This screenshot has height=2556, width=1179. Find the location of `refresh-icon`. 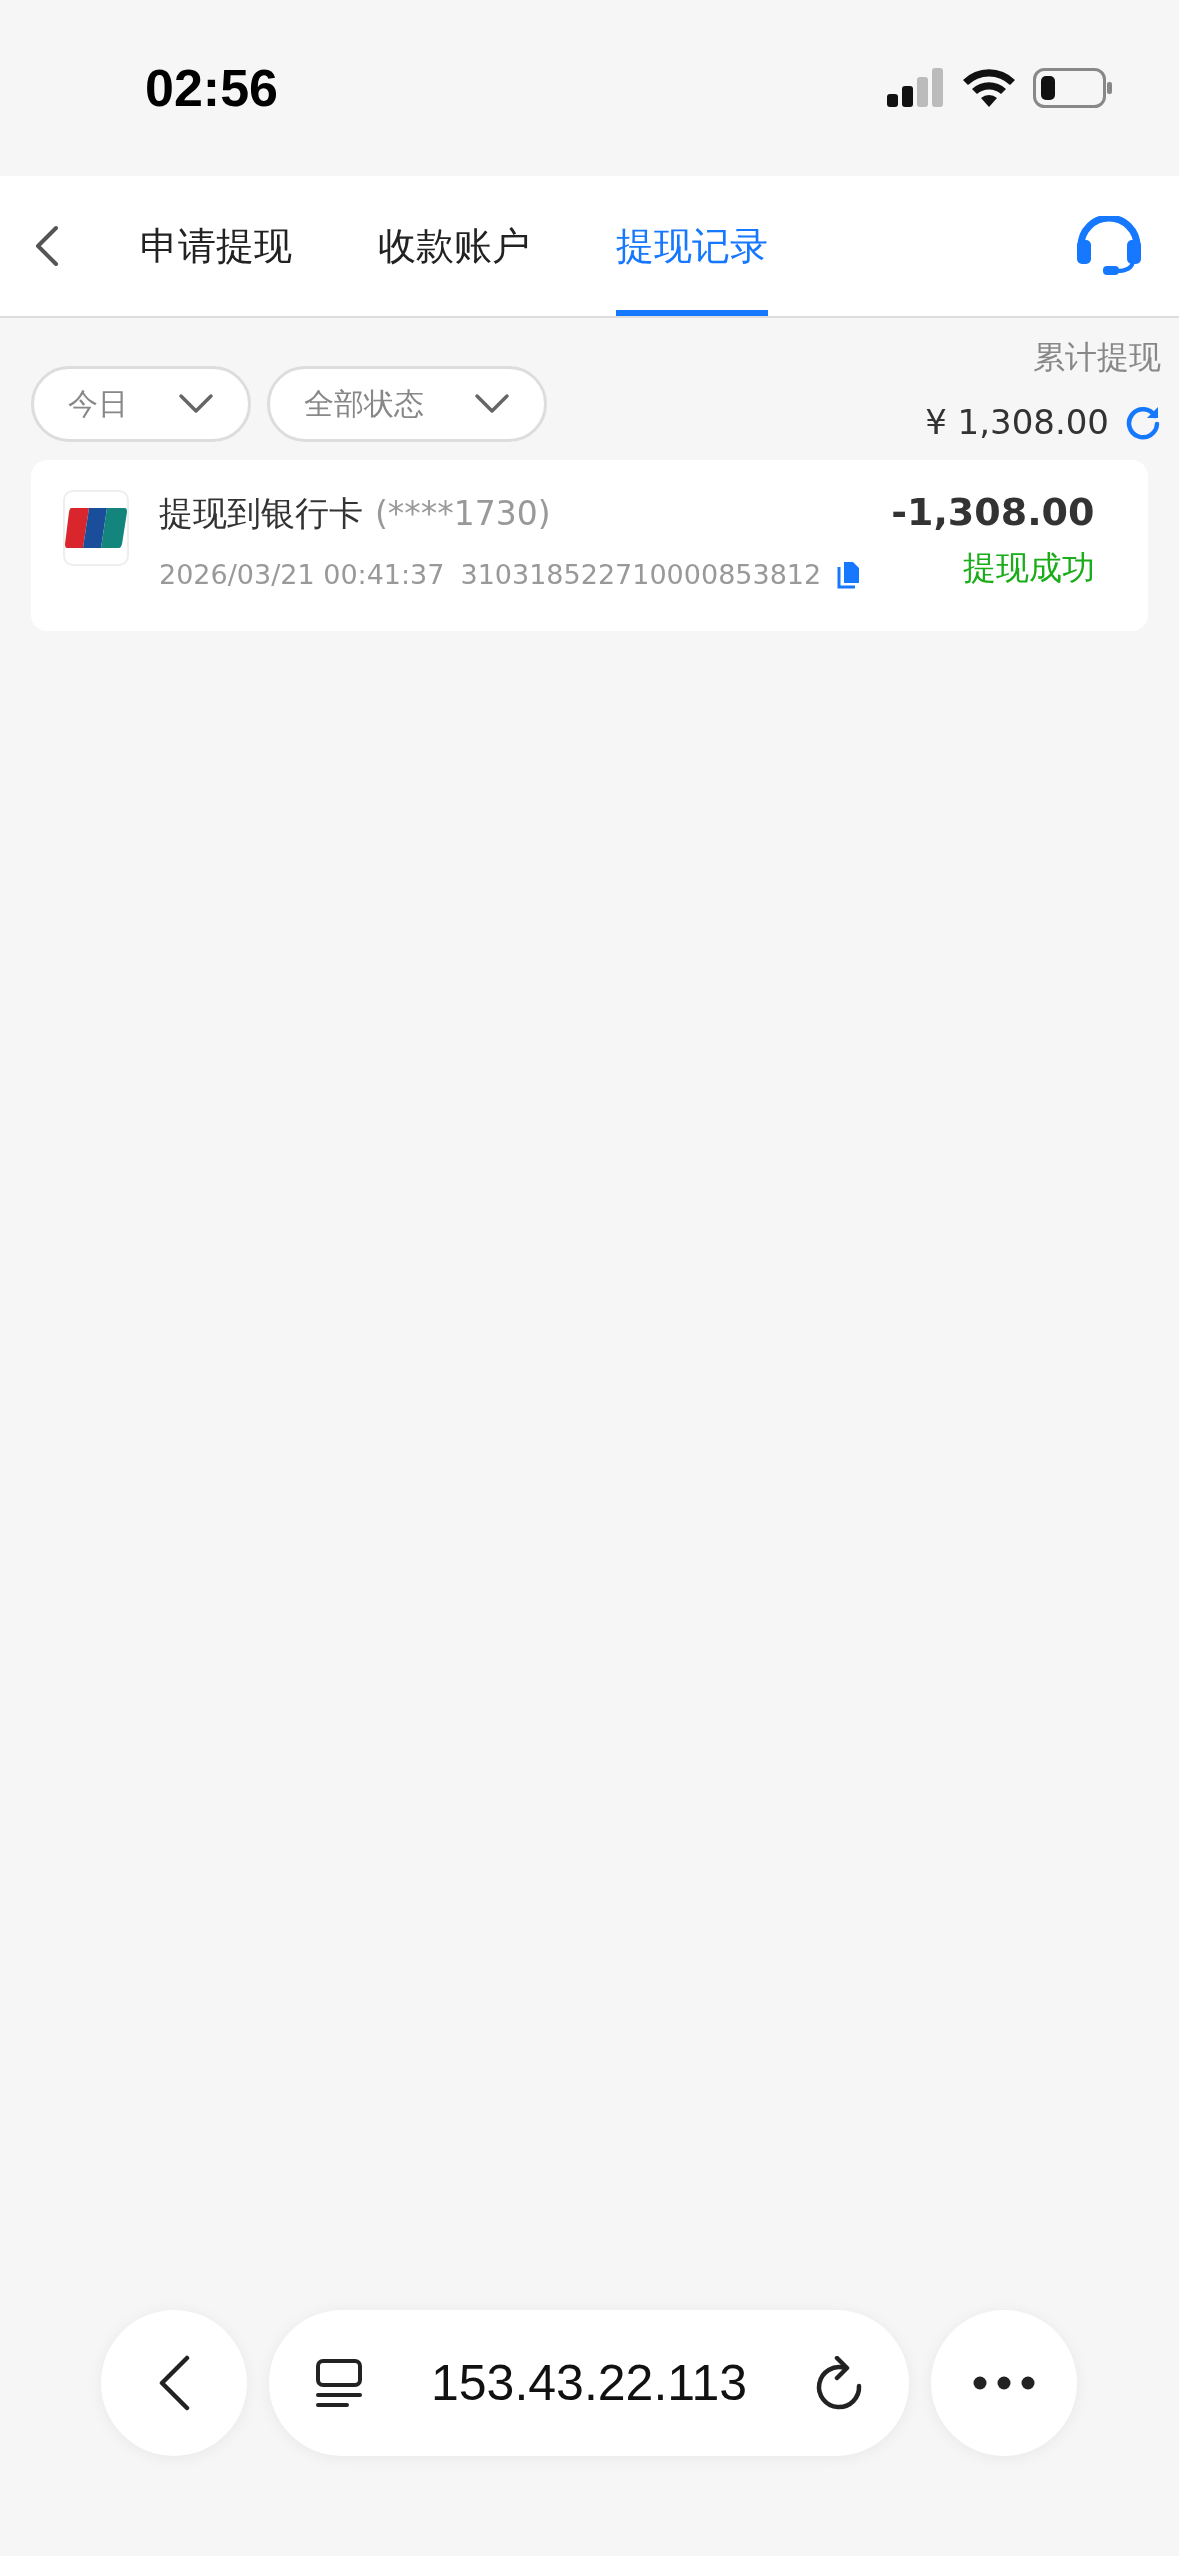

refresh-icon is located at coordinates (1143, 422).